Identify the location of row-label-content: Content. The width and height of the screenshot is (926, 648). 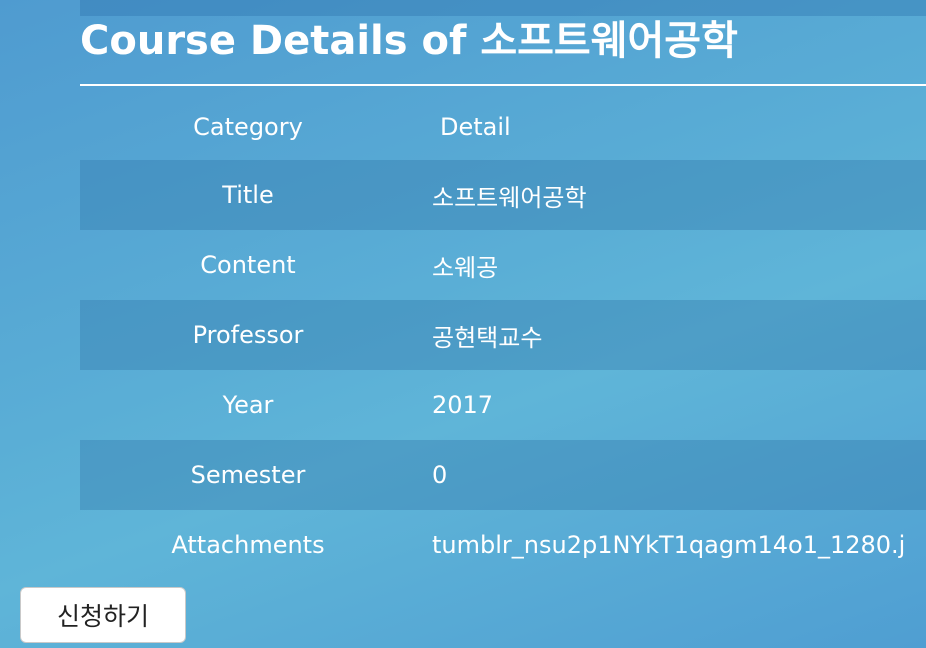
(248, 265).